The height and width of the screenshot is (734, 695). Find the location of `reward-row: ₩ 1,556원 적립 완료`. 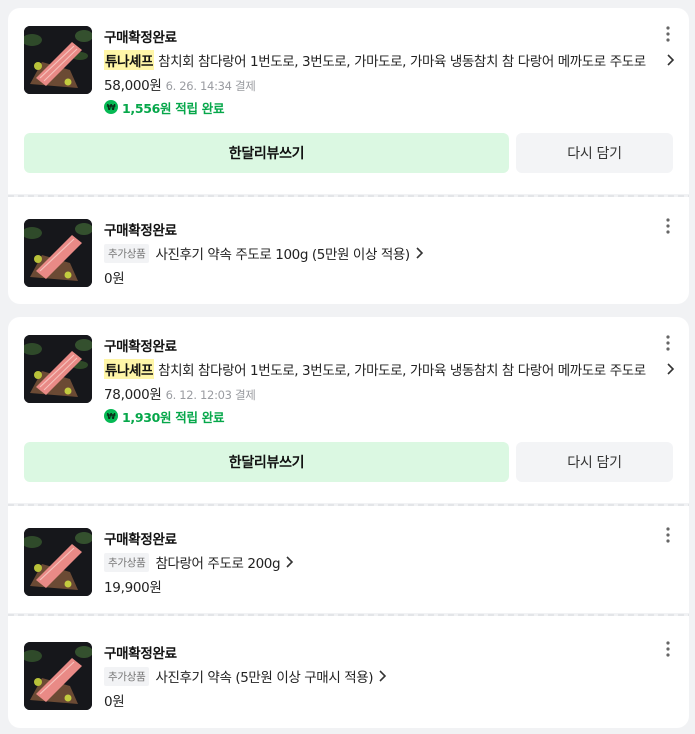

reward-row: ₩ 1,556원 적립 완료 is located at coordinates (164, 107).